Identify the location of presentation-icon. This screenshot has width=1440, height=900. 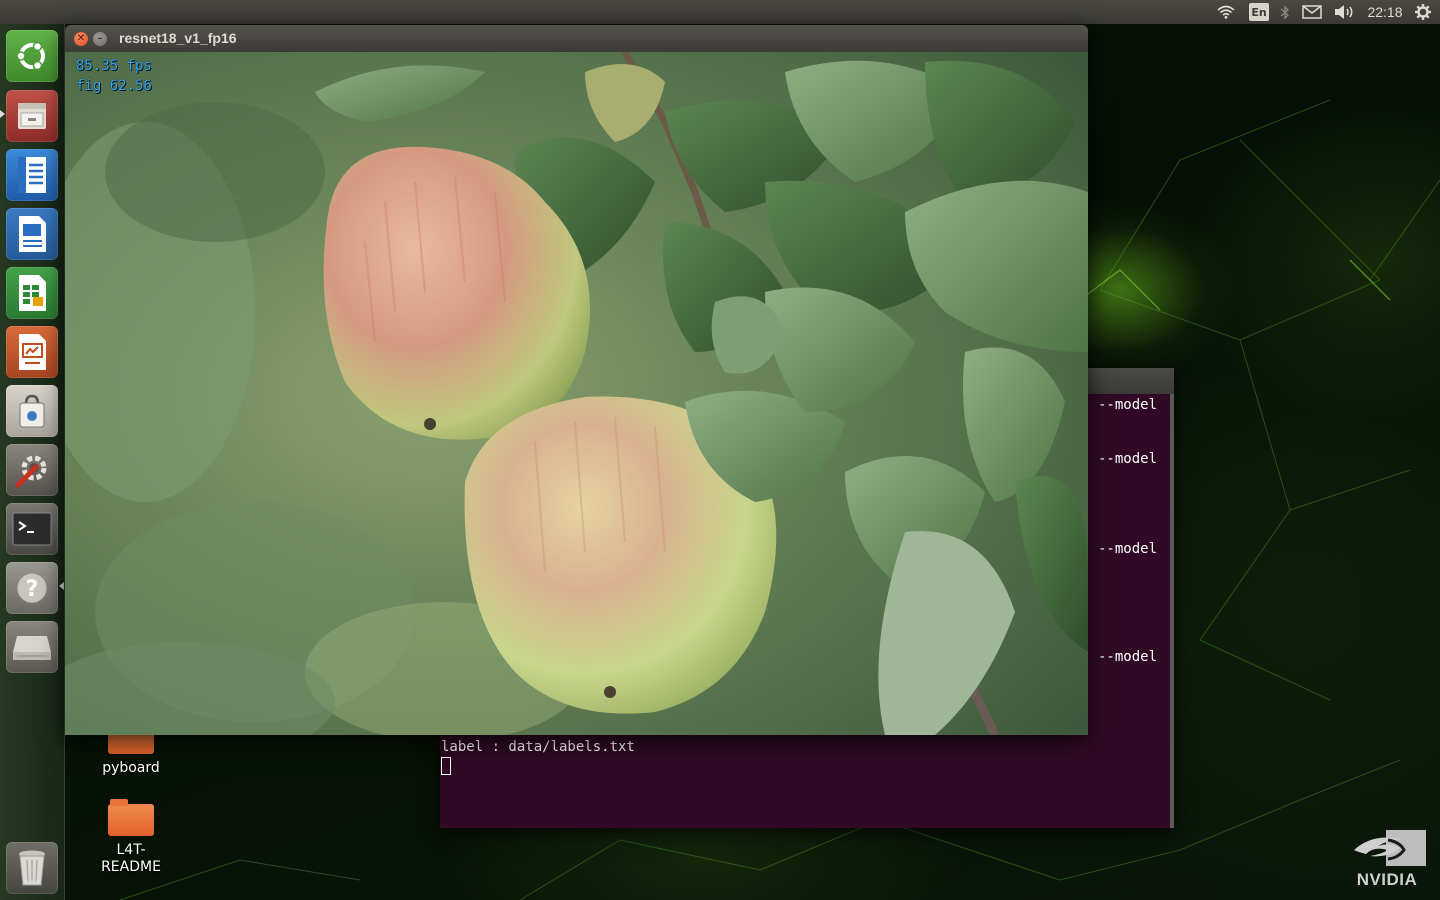
(32, 352).